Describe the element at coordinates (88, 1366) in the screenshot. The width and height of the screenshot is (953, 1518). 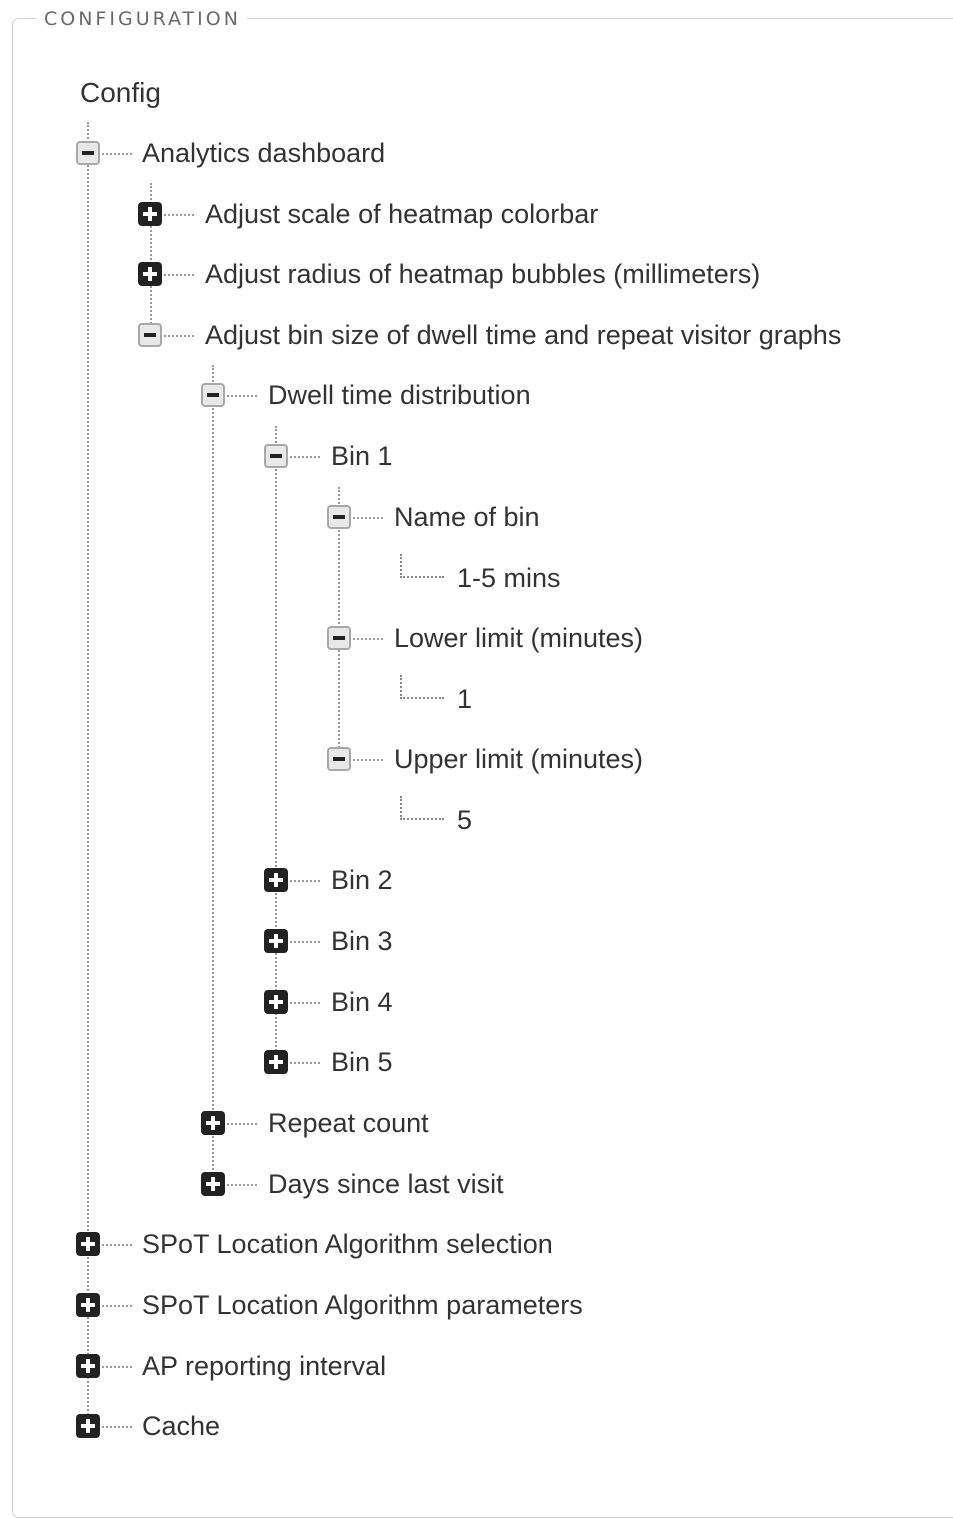
I see `expand-ap-reporting-interval-toggle` at that location.